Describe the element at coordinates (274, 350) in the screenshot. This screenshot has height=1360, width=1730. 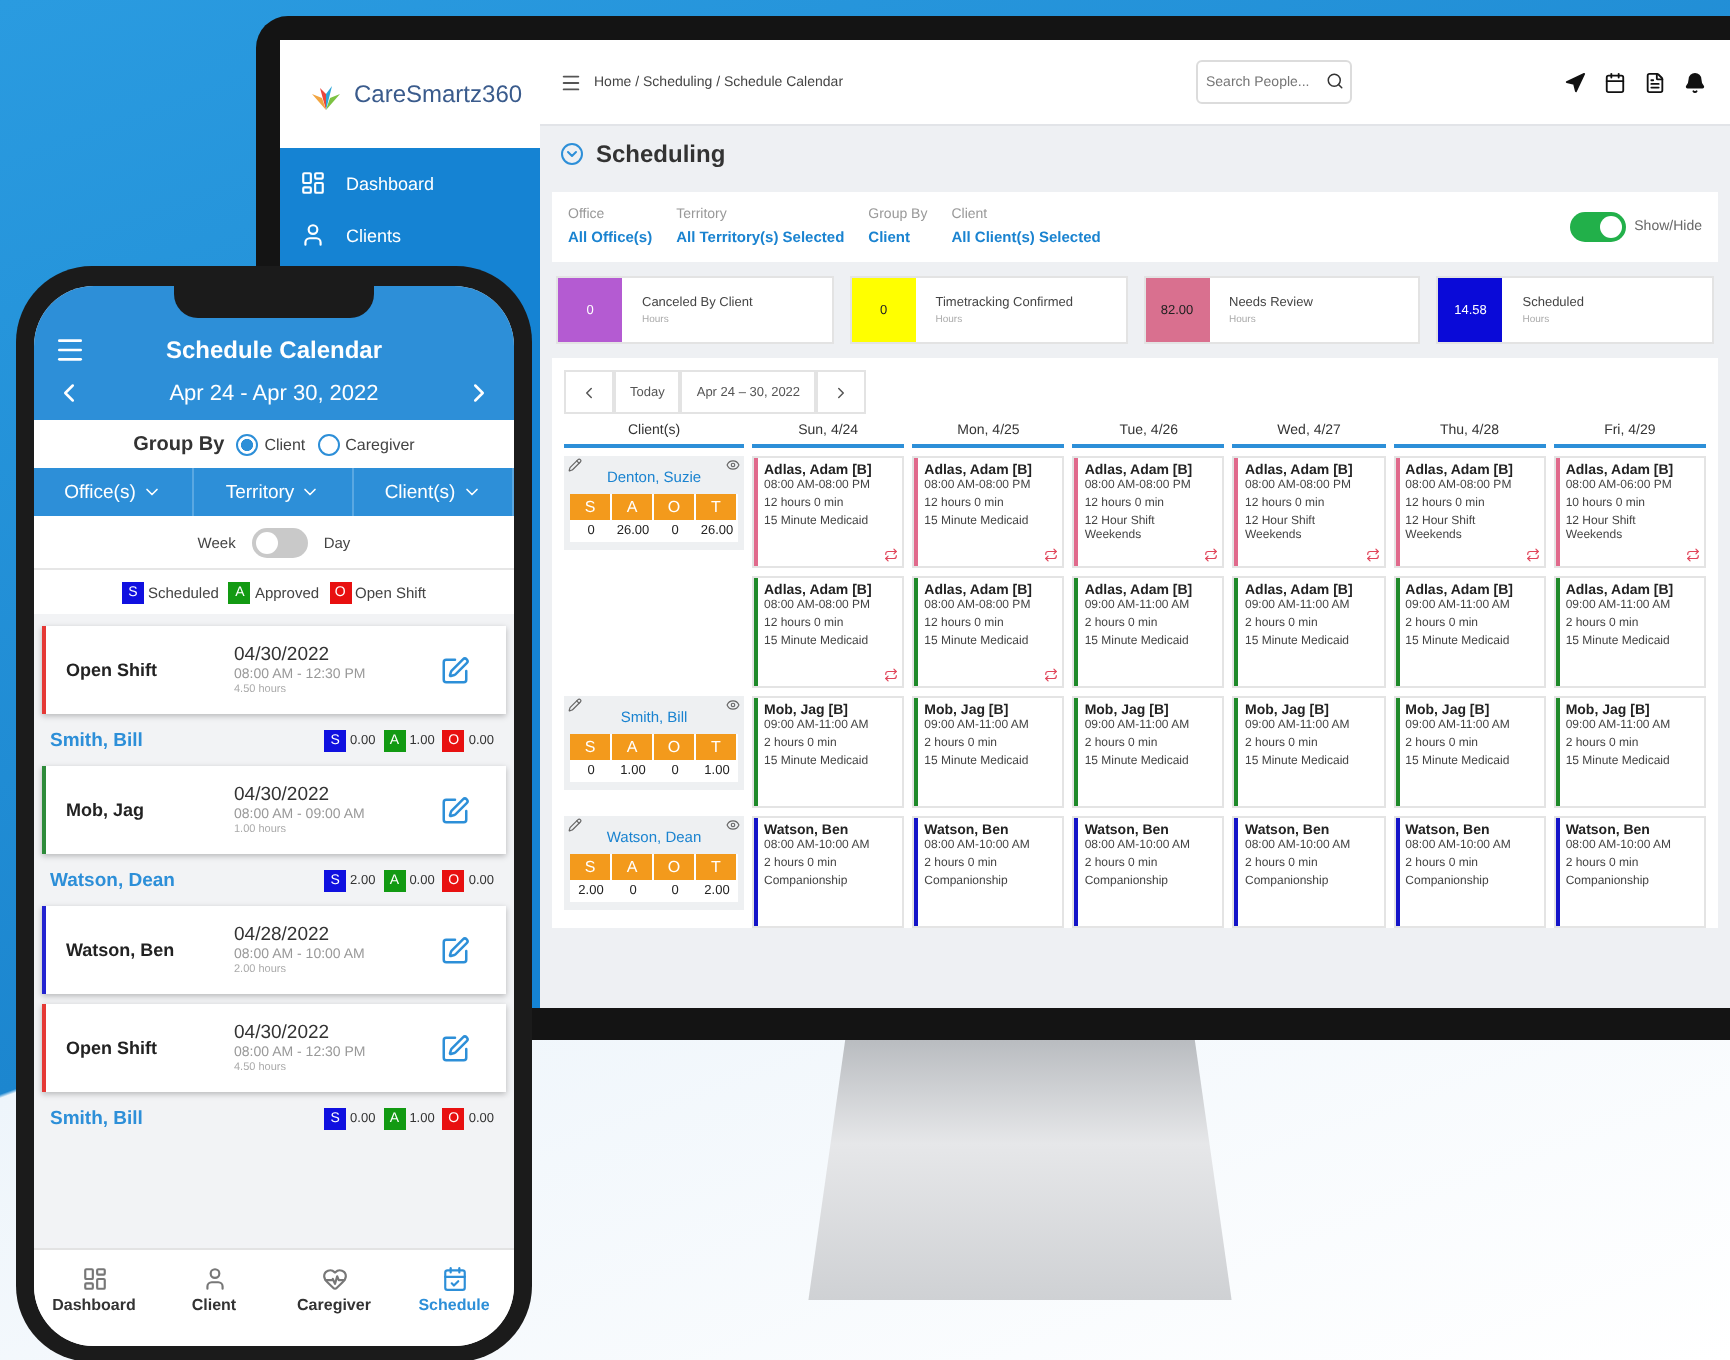
I see `phone-title: Schedule Calendar` at that location.